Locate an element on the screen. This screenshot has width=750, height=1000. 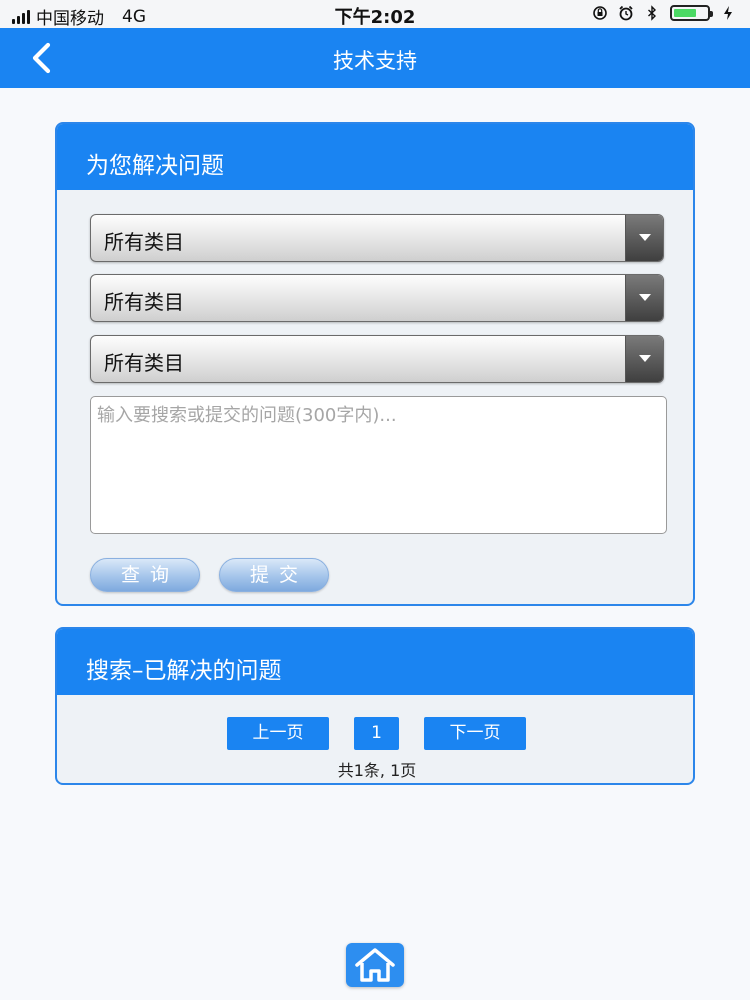
home-button is located at coordinates (375, 965).